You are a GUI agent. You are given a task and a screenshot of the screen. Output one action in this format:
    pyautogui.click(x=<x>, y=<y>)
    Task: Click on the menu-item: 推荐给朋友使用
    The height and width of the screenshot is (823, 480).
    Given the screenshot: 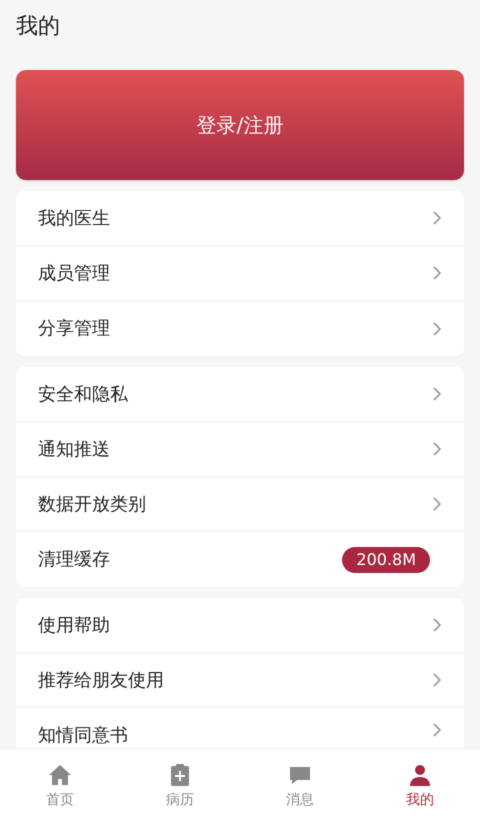 What is the action you would take?
    pyautogui.click(x=240, y=680)
    